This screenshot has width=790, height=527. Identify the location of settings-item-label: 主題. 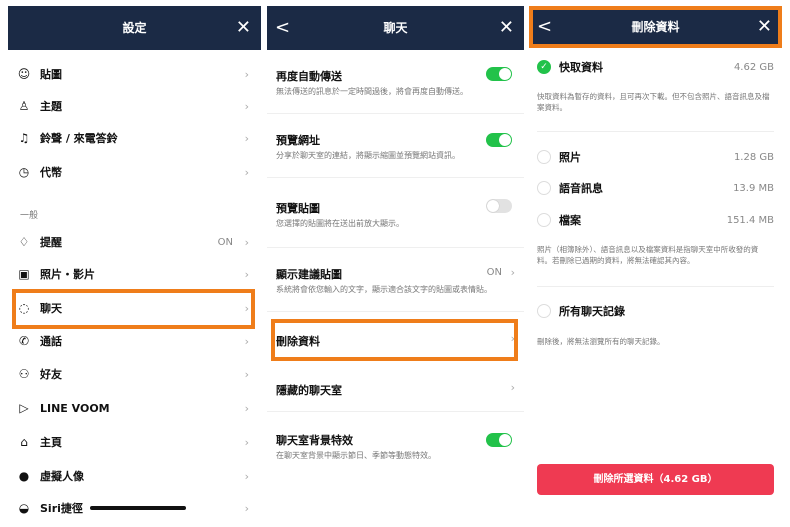
(51, 106).